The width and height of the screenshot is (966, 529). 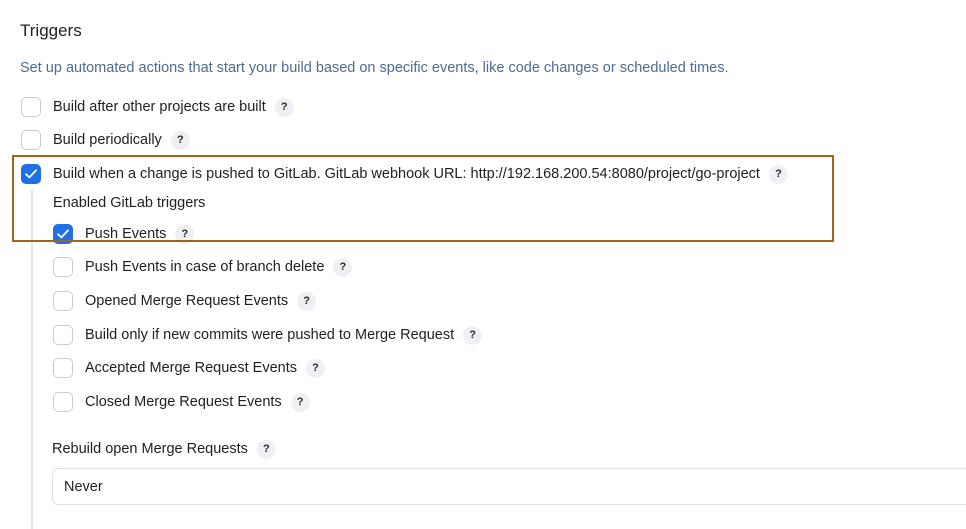 I want to click on option-closed-merge-request: Closed Merge Request Events ?, so click(x=181, y=402).